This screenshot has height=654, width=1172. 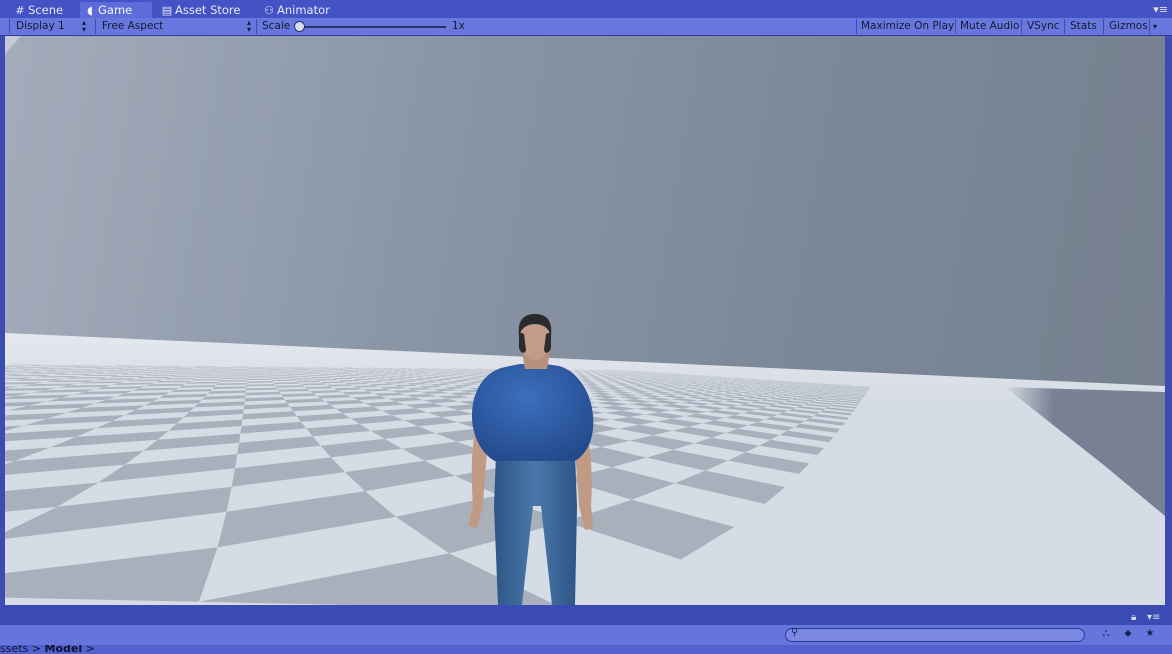 What do you see at coordinates (907, 26) in the screenshot?
I see `maximize-on-play-toggle: Maximize On Play` at bounding box center [907, 26].